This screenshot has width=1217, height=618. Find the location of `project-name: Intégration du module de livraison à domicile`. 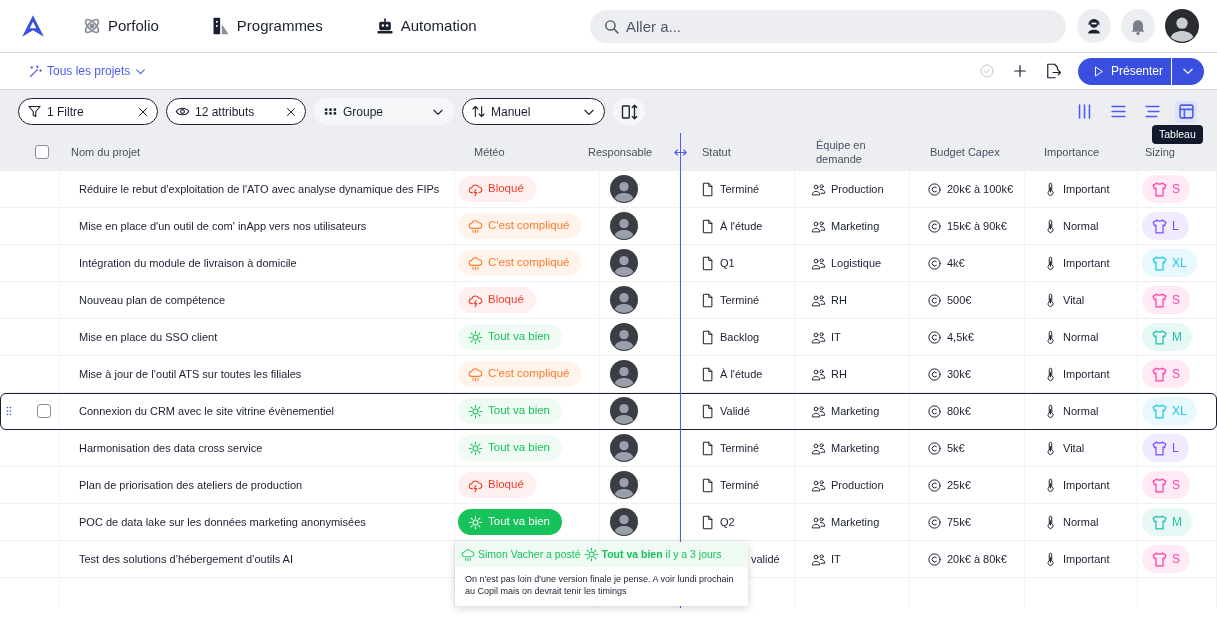

project-name: Intégration du module de livraison à domicile is located at coordinates (188, 263).